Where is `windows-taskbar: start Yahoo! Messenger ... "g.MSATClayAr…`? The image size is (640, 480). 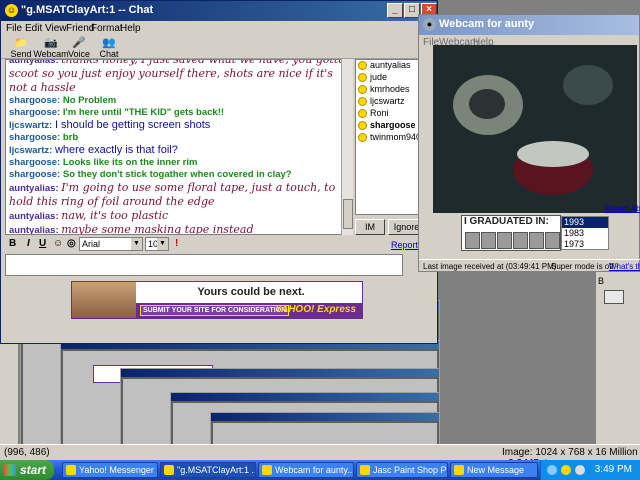
windows-taskbar: start Yahoo! Messenger ... "g.MSATClayAr… is located at coordinates (320, 470).